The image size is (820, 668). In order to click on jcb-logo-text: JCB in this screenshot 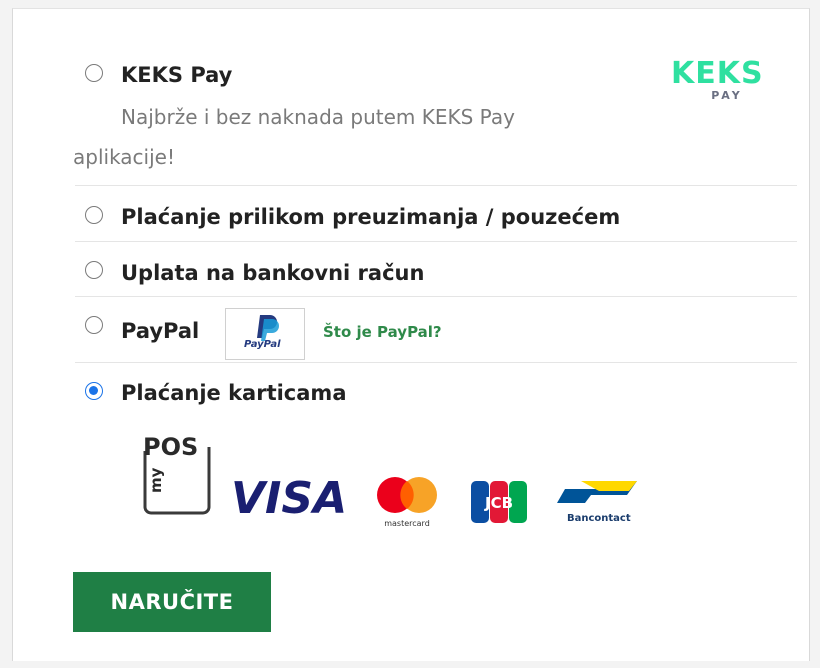, I will do `click(498, 503)`.